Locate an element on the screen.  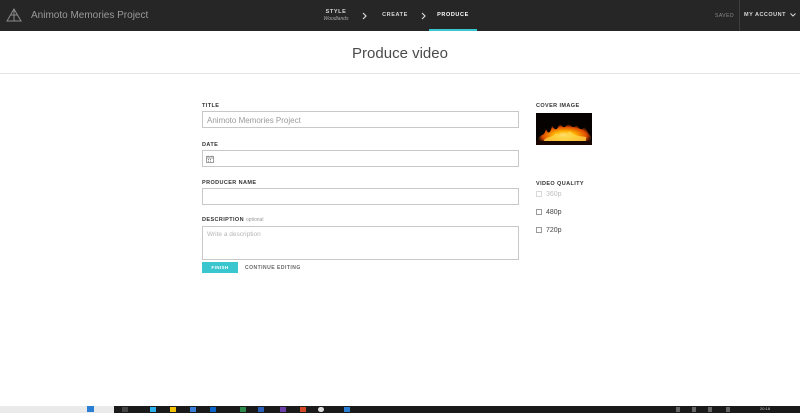
my-account-label: MY ACCOUNT is located at coordinates (765, 15).